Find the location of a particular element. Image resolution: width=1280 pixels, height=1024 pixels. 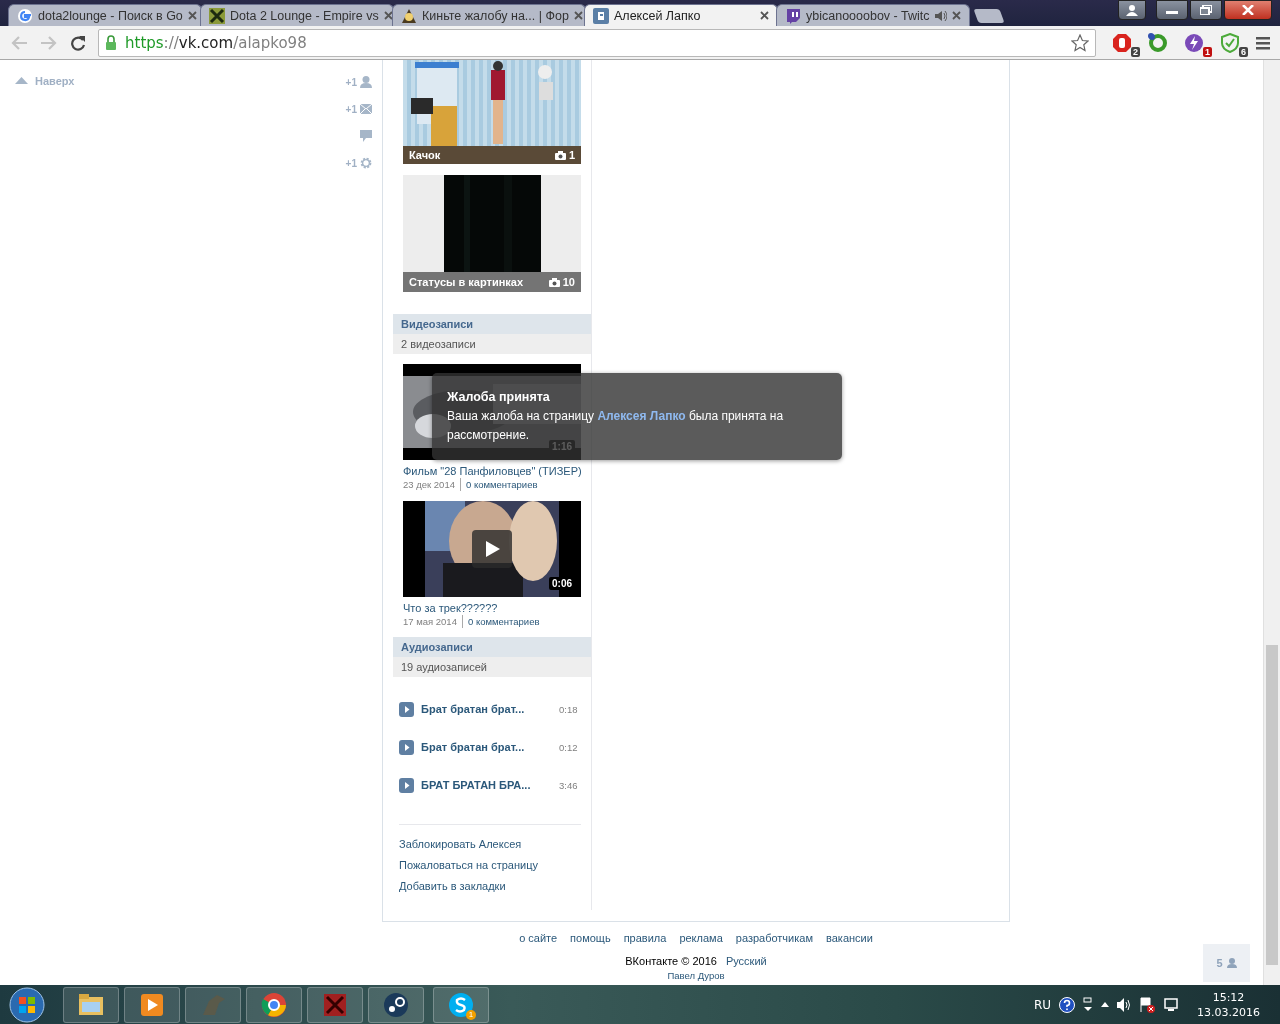

photo-count: 10 is located at coordinates (568, 282).